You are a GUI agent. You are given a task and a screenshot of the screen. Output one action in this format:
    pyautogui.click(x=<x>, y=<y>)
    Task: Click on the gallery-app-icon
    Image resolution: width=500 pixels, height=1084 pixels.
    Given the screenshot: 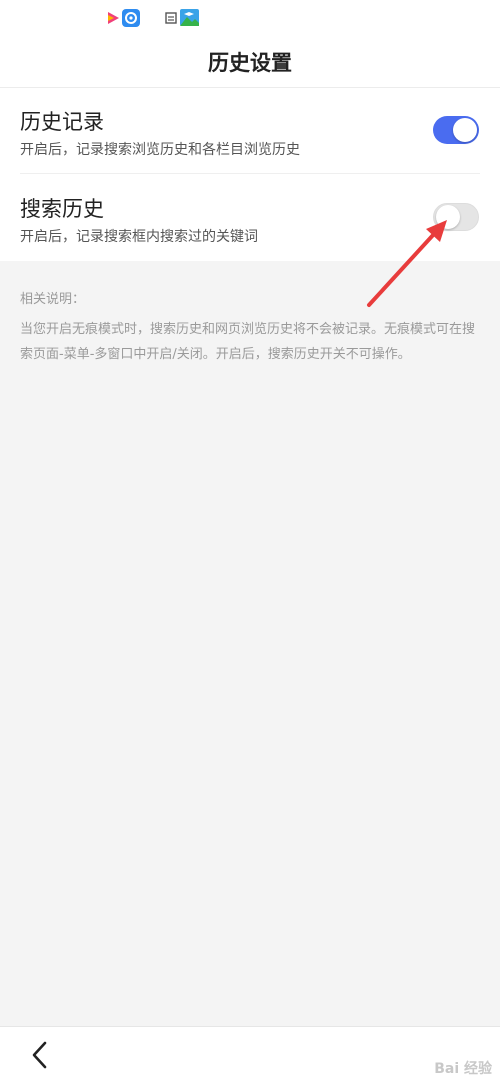 What is the action you would take?
    pyautogui.click(x=189, y=17)
    